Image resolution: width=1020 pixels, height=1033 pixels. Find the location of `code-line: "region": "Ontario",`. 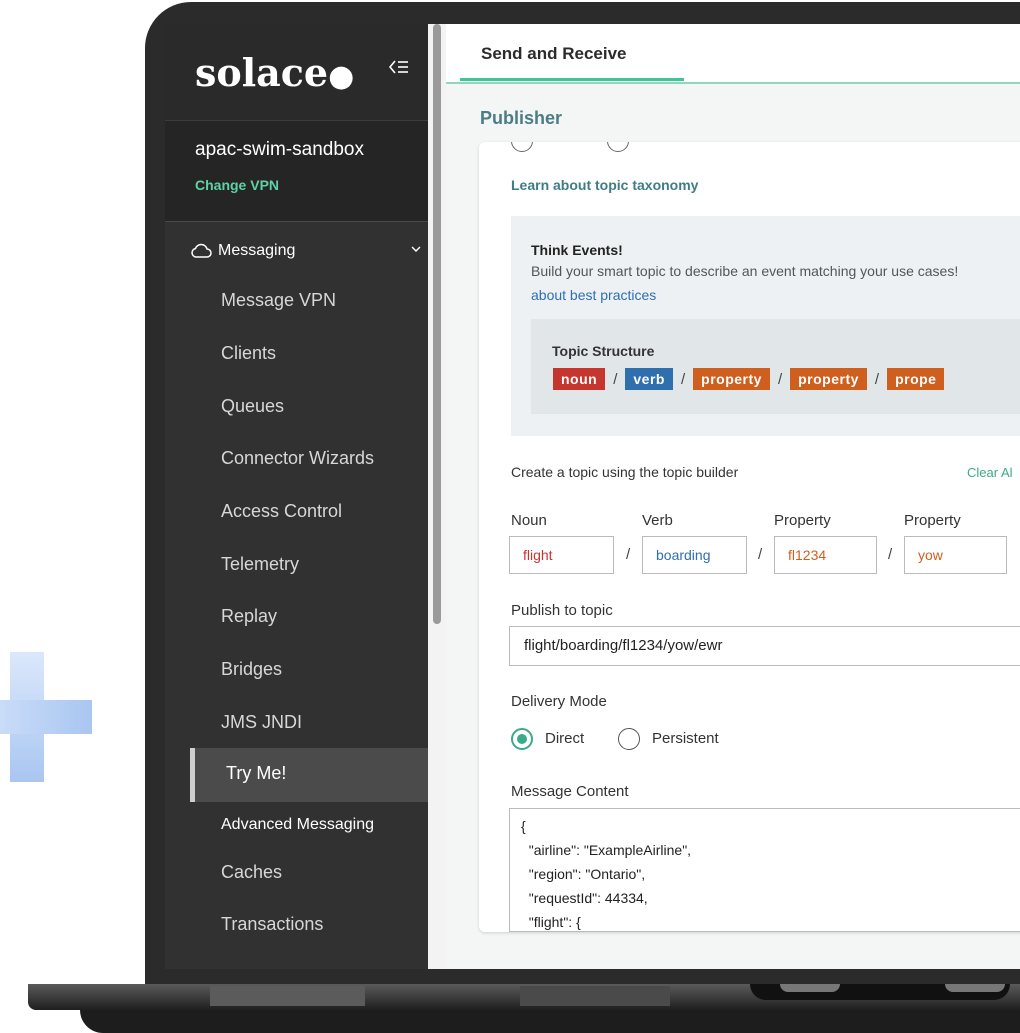

code-line: "region": "Ontario", is located at coordinates (583, 874).